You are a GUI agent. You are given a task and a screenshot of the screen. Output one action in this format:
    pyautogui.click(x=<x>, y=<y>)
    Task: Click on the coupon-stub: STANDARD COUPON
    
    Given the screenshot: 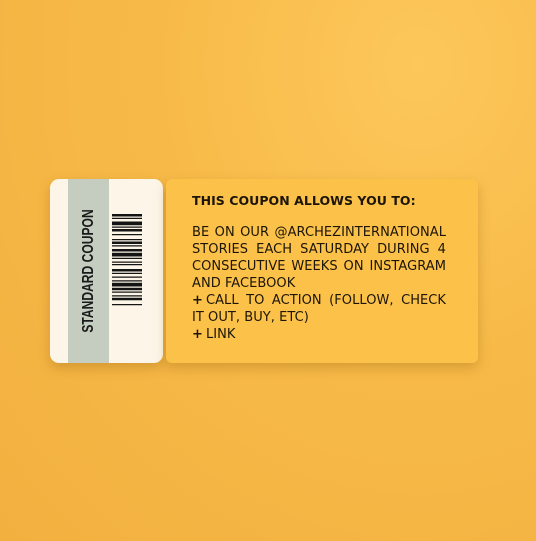 What is the action you would take?
    pyautogui.click(x=106, y=271)
    